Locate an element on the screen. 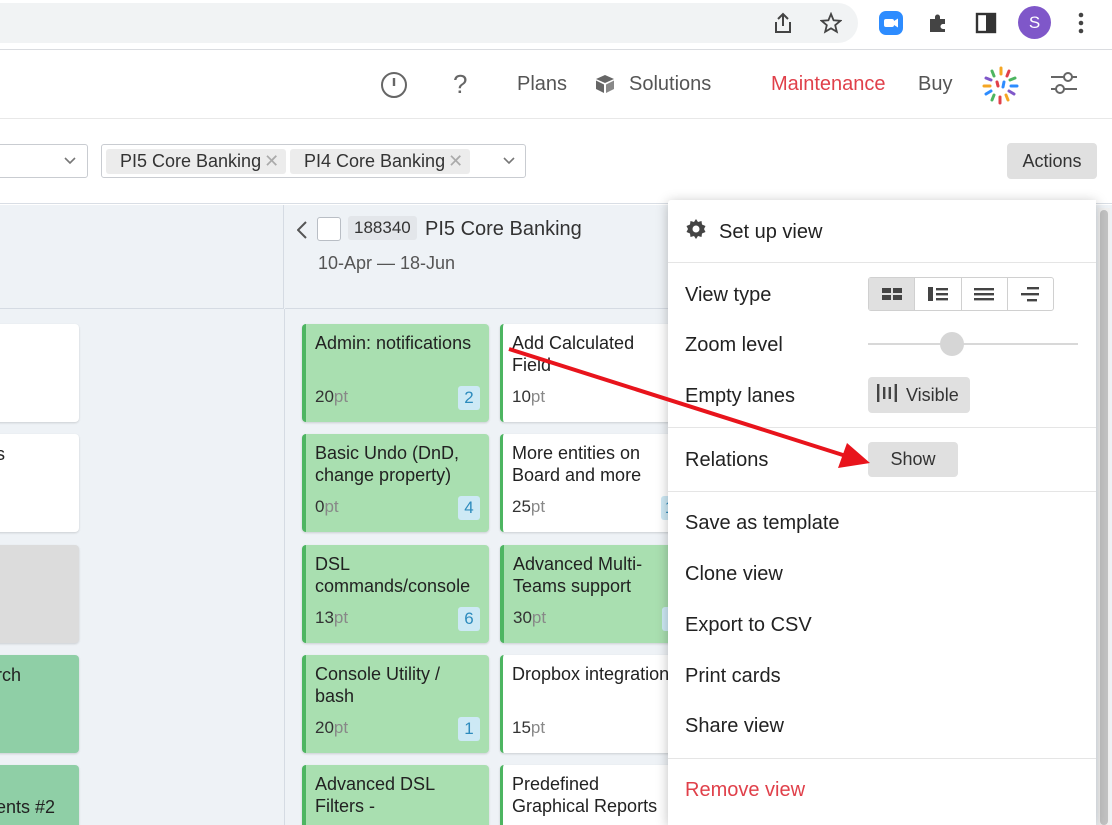 The image size is (1112, 825). lane-checkbox is located at coordinates (329, 229).